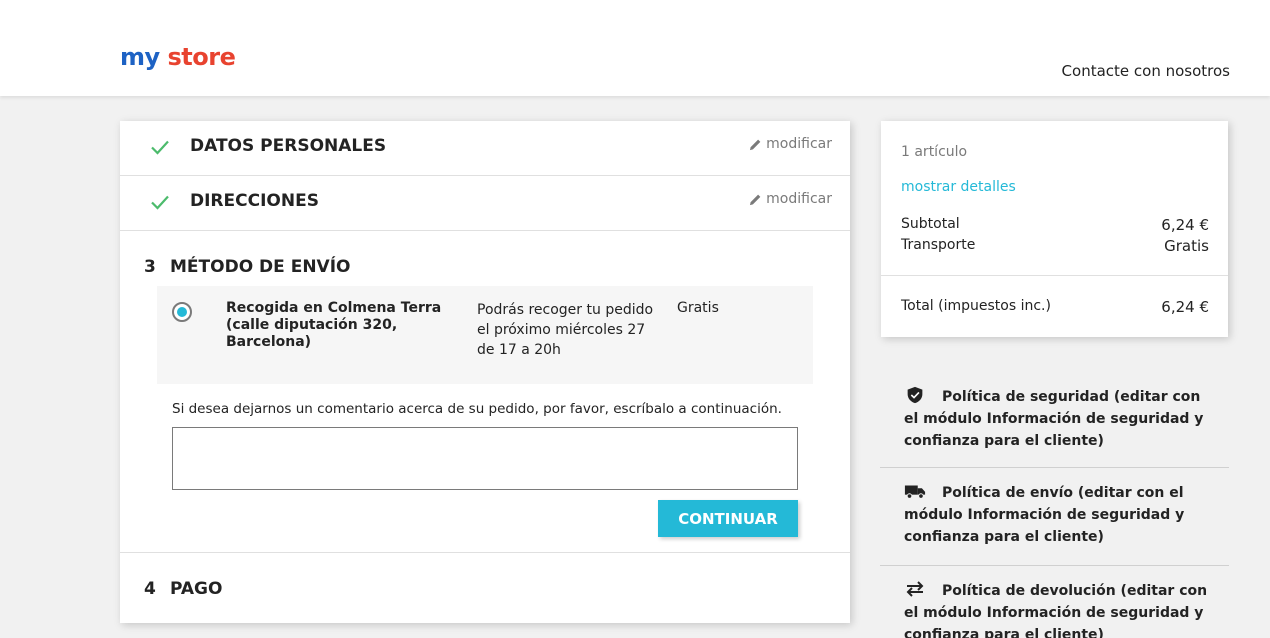 Image resolution: width=1270 pixels, height=638 pixels. What do you see at coordinates (1185, 225) in the screenshot?
I see `subtotal-value: 6,24 €` at bounding box center [1185, 225].